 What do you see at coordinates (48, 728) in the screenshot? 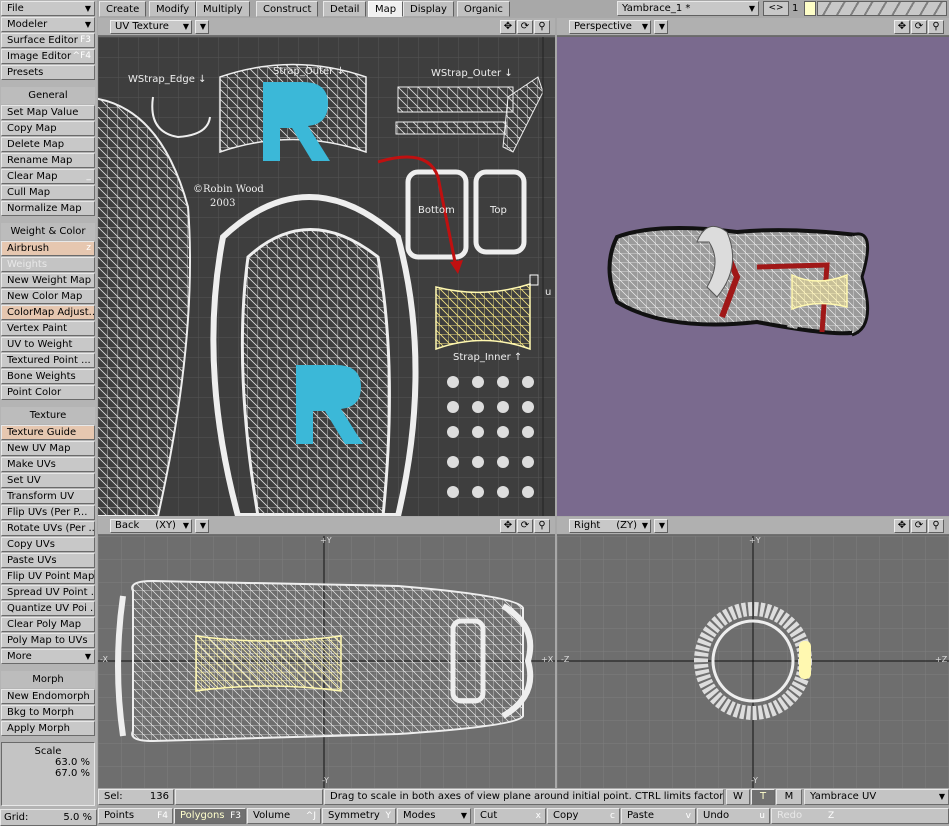
I see `apply-morph-button: Apply Morph` at bounding box center [48, 728].